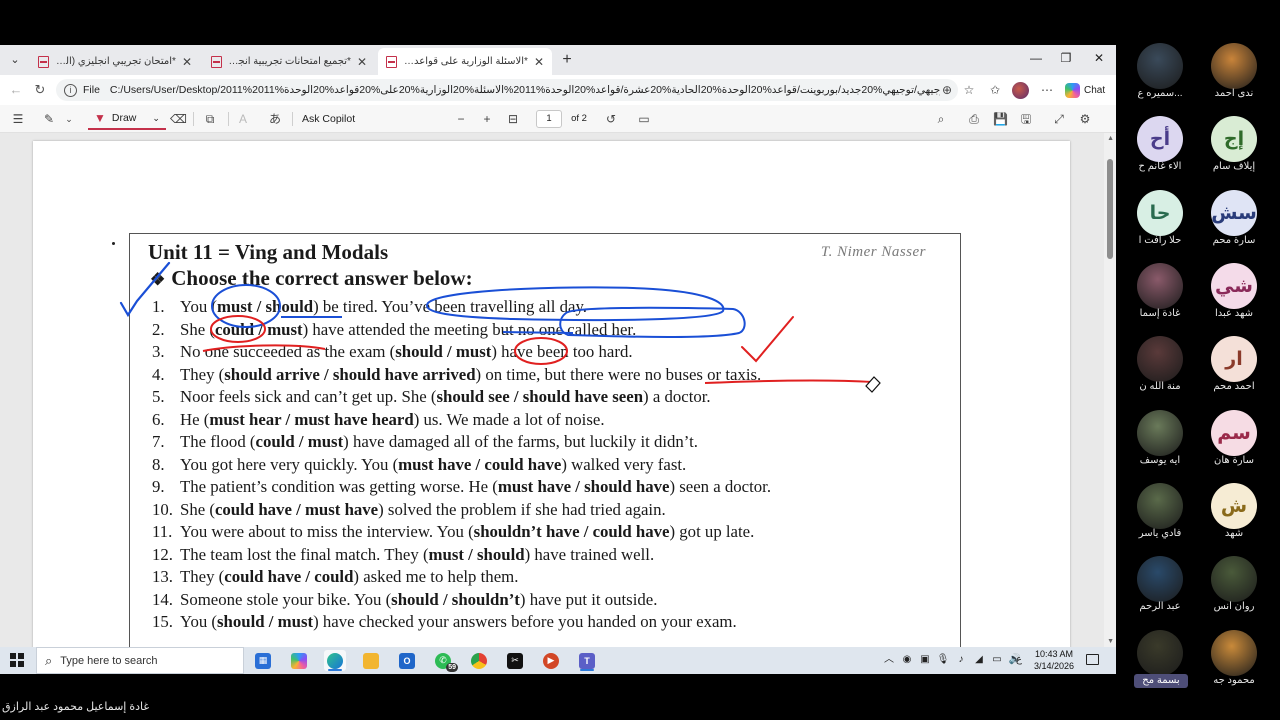 Image resolution: width=1280 pixels, height=720 pixels. I want to click on new-tab-button: +, so click(567, 60).